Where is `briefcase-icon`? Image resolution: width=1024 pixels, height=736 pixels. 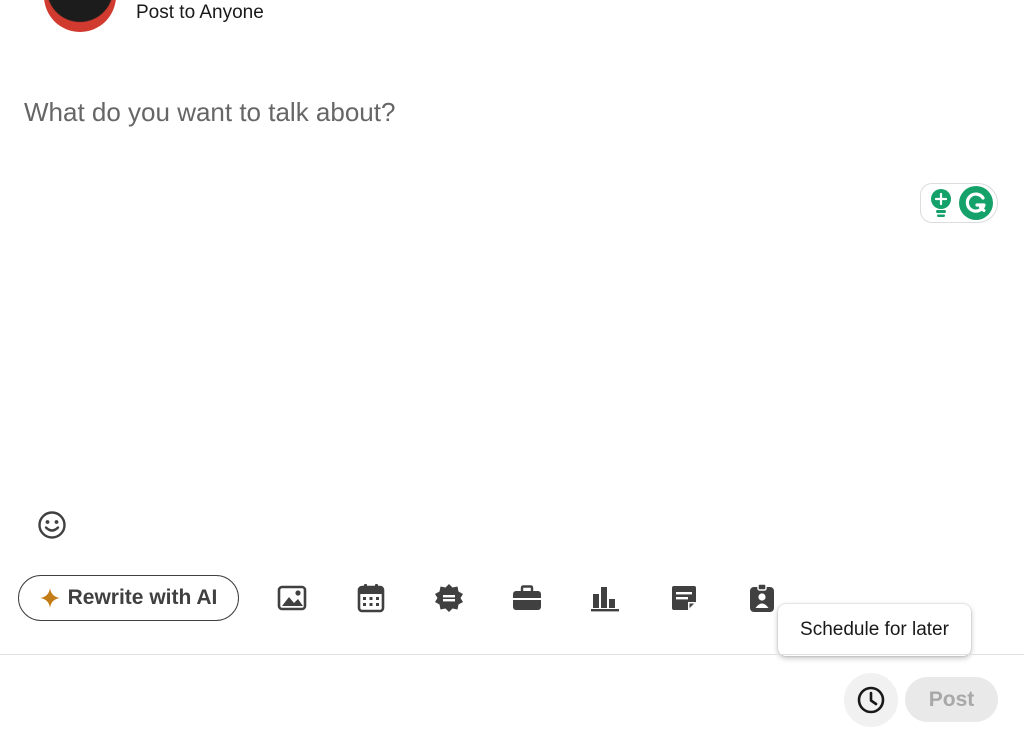
briefcase-icon is located at coordinates (527, 597).